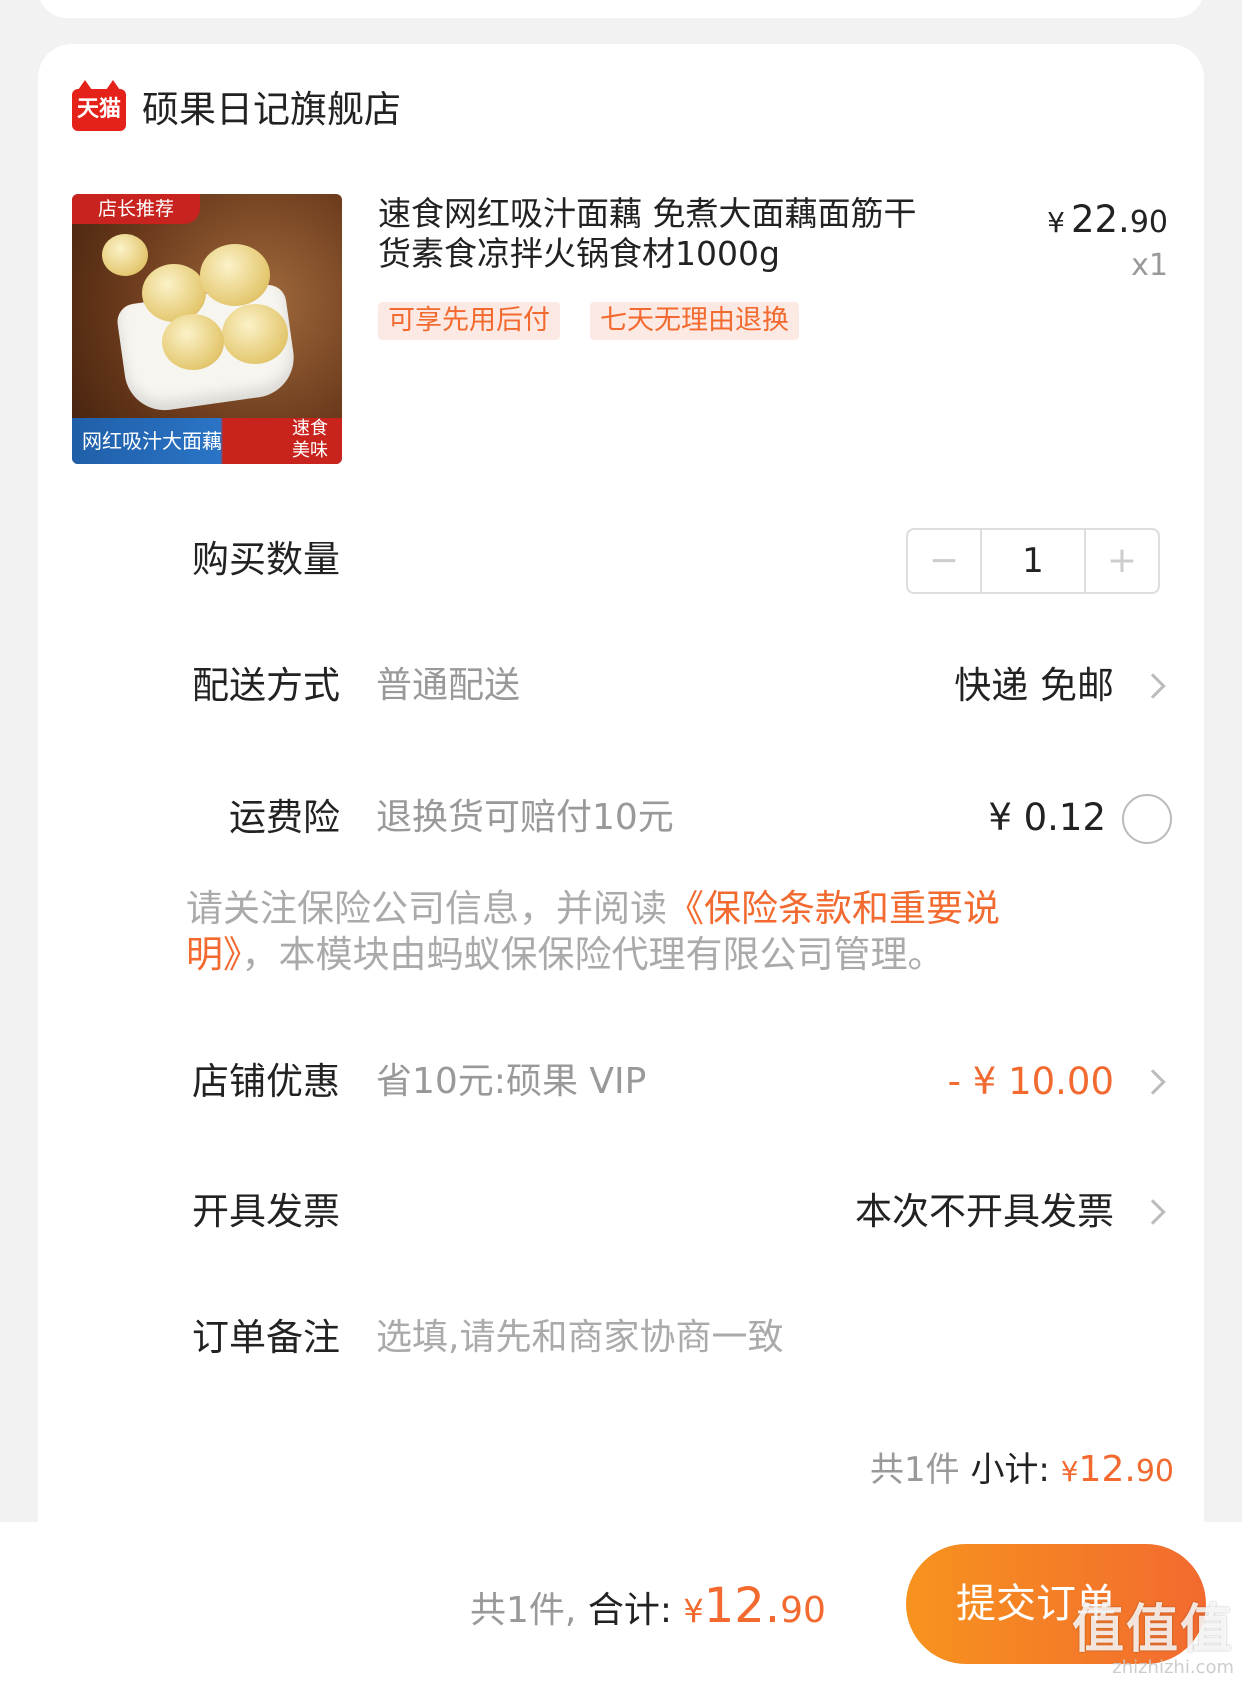 The width and height of the screenshot is (1242, 1684). What do you see at coordinates (525, 817) in the screenshot?
I see `insurance-desc: 退换货可赔付10元` at bounding box center [525, 817].